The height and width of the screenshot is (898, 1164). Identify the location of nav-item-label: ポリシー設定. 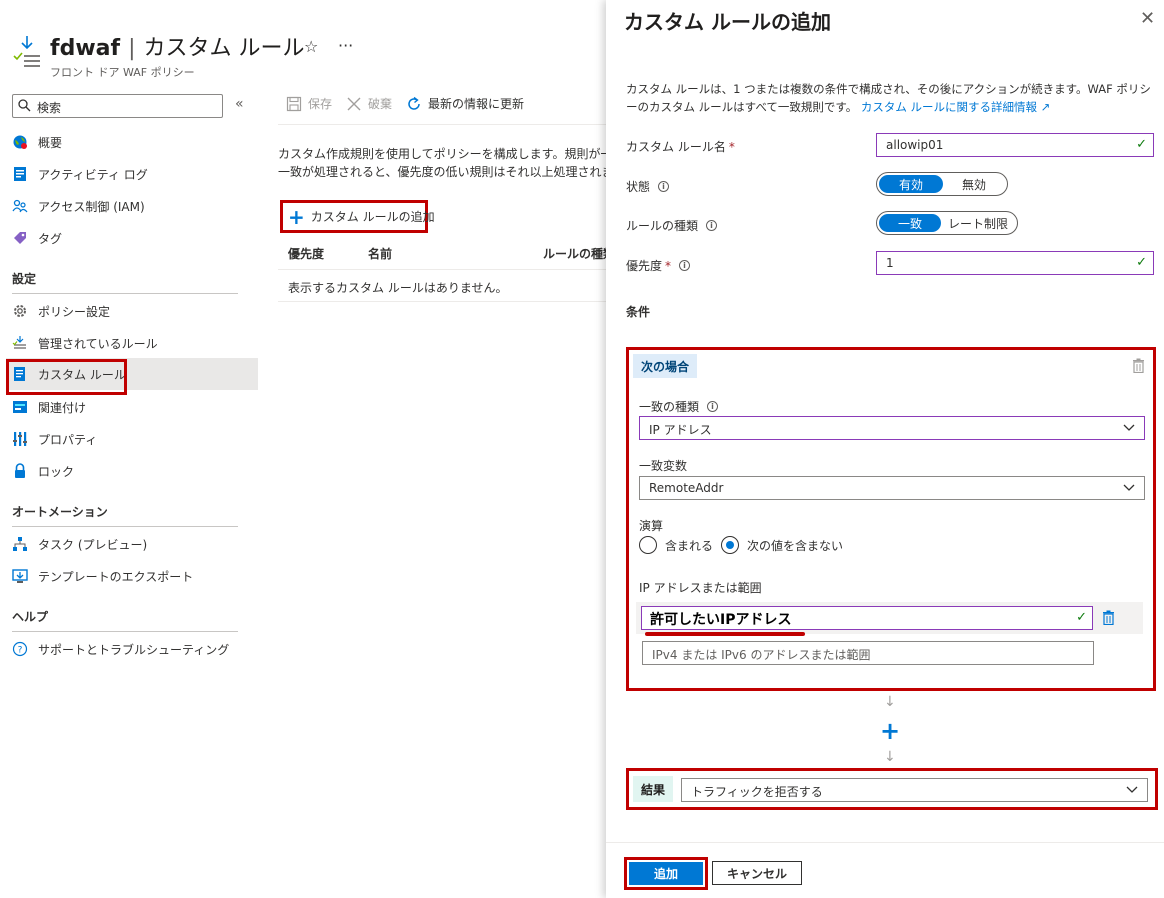
(74, 311).